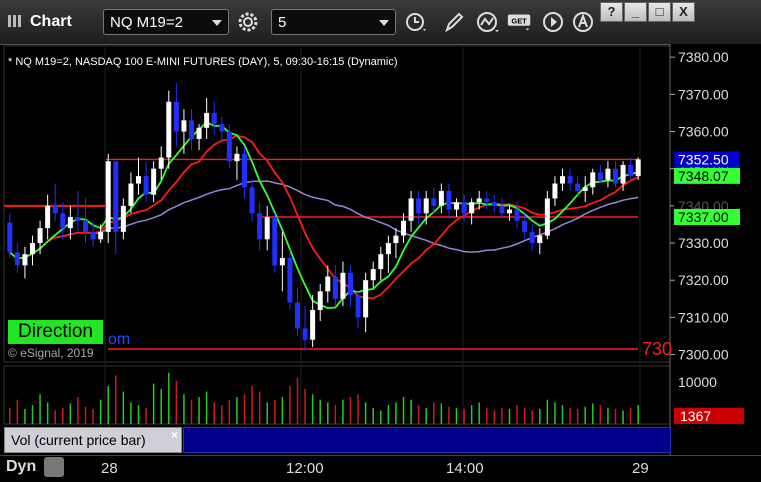 The width and height of the screenshot is (761, 482). What do you see at coordinates (14, 21) in the screenshot?
I see `chart-app-icon` at bounding box center [14, 21].